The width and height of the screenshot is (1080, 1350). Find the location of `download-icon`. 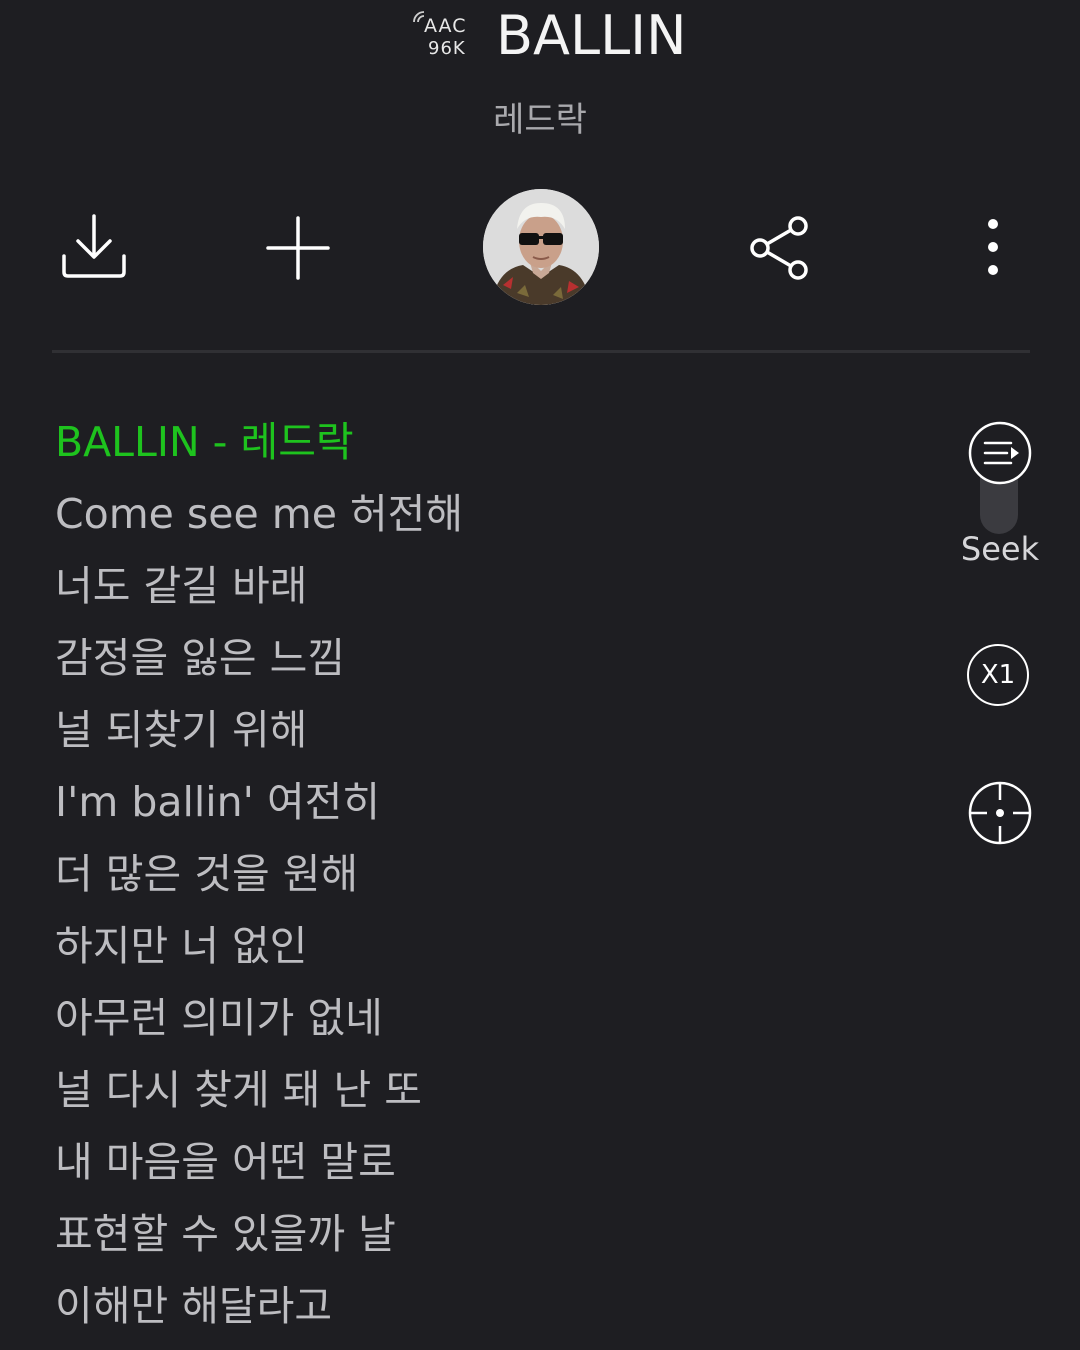

download-icon is located at coordinates (94, 246).